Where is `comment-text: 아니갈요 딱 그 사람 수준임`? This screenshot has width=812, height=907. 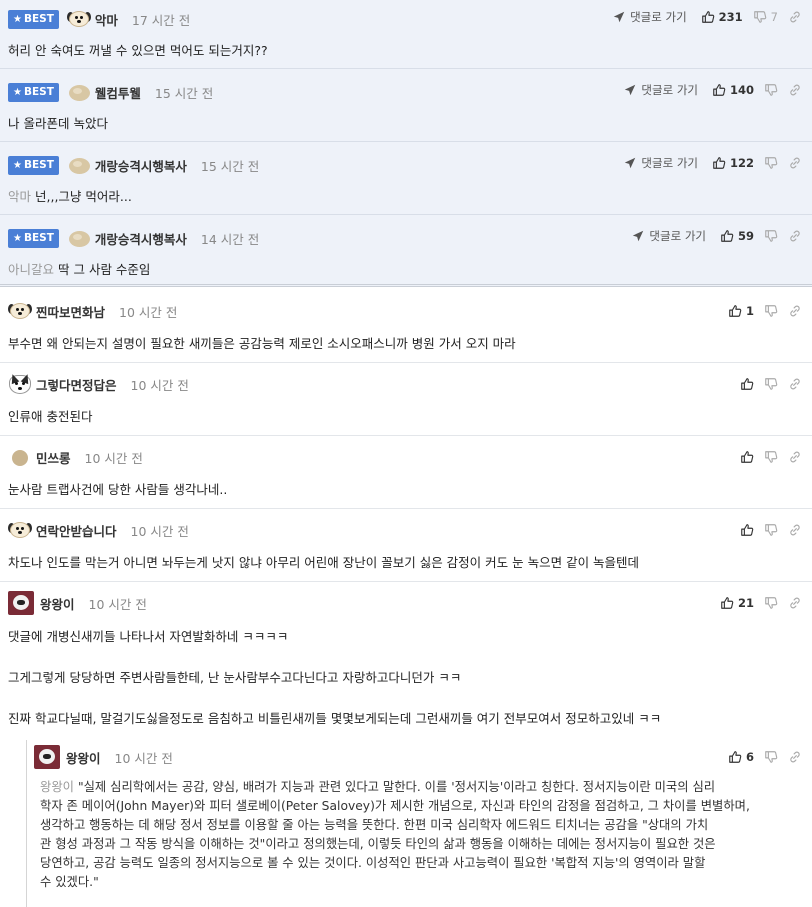
comment-text: 아니갈요 딱 그 사람 수준임 is located at coordinates (79, 269).